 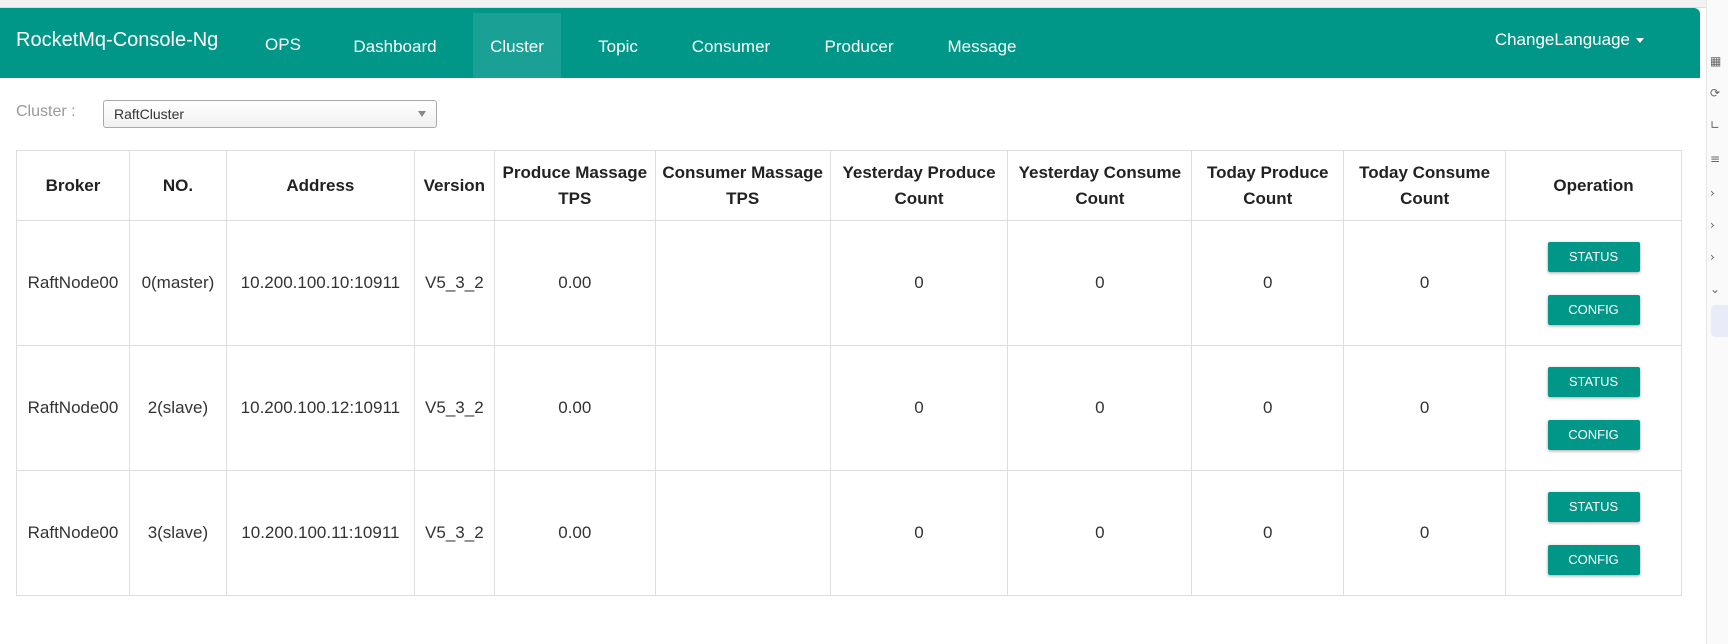 I want to click on col-broker: Broker, so click(x=73, y=185).